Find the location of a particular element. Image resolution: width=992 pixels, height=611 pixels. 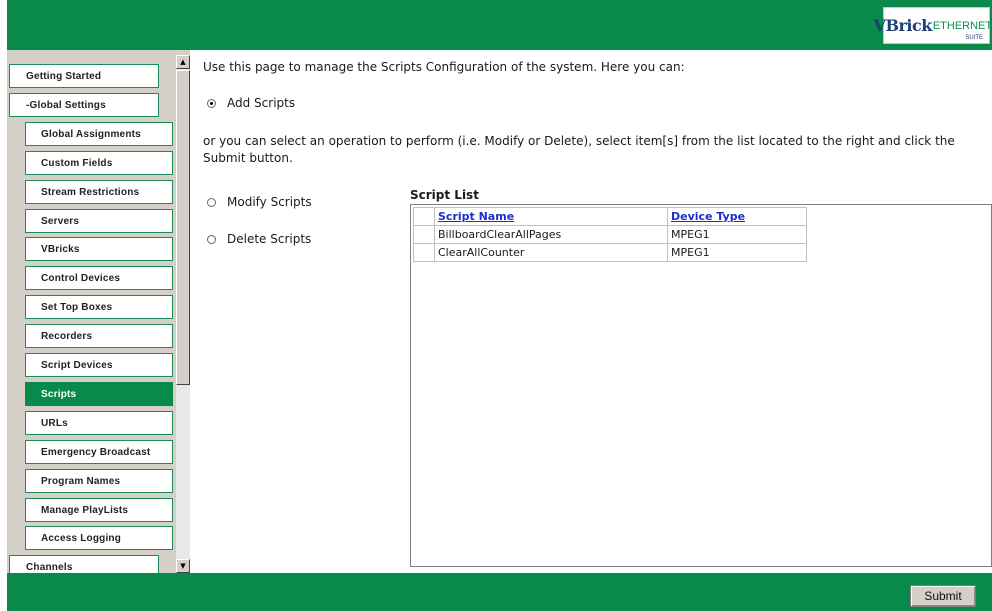

sidebar-item-global-assignments: Global Assignments is located at coordinates (99, 134).